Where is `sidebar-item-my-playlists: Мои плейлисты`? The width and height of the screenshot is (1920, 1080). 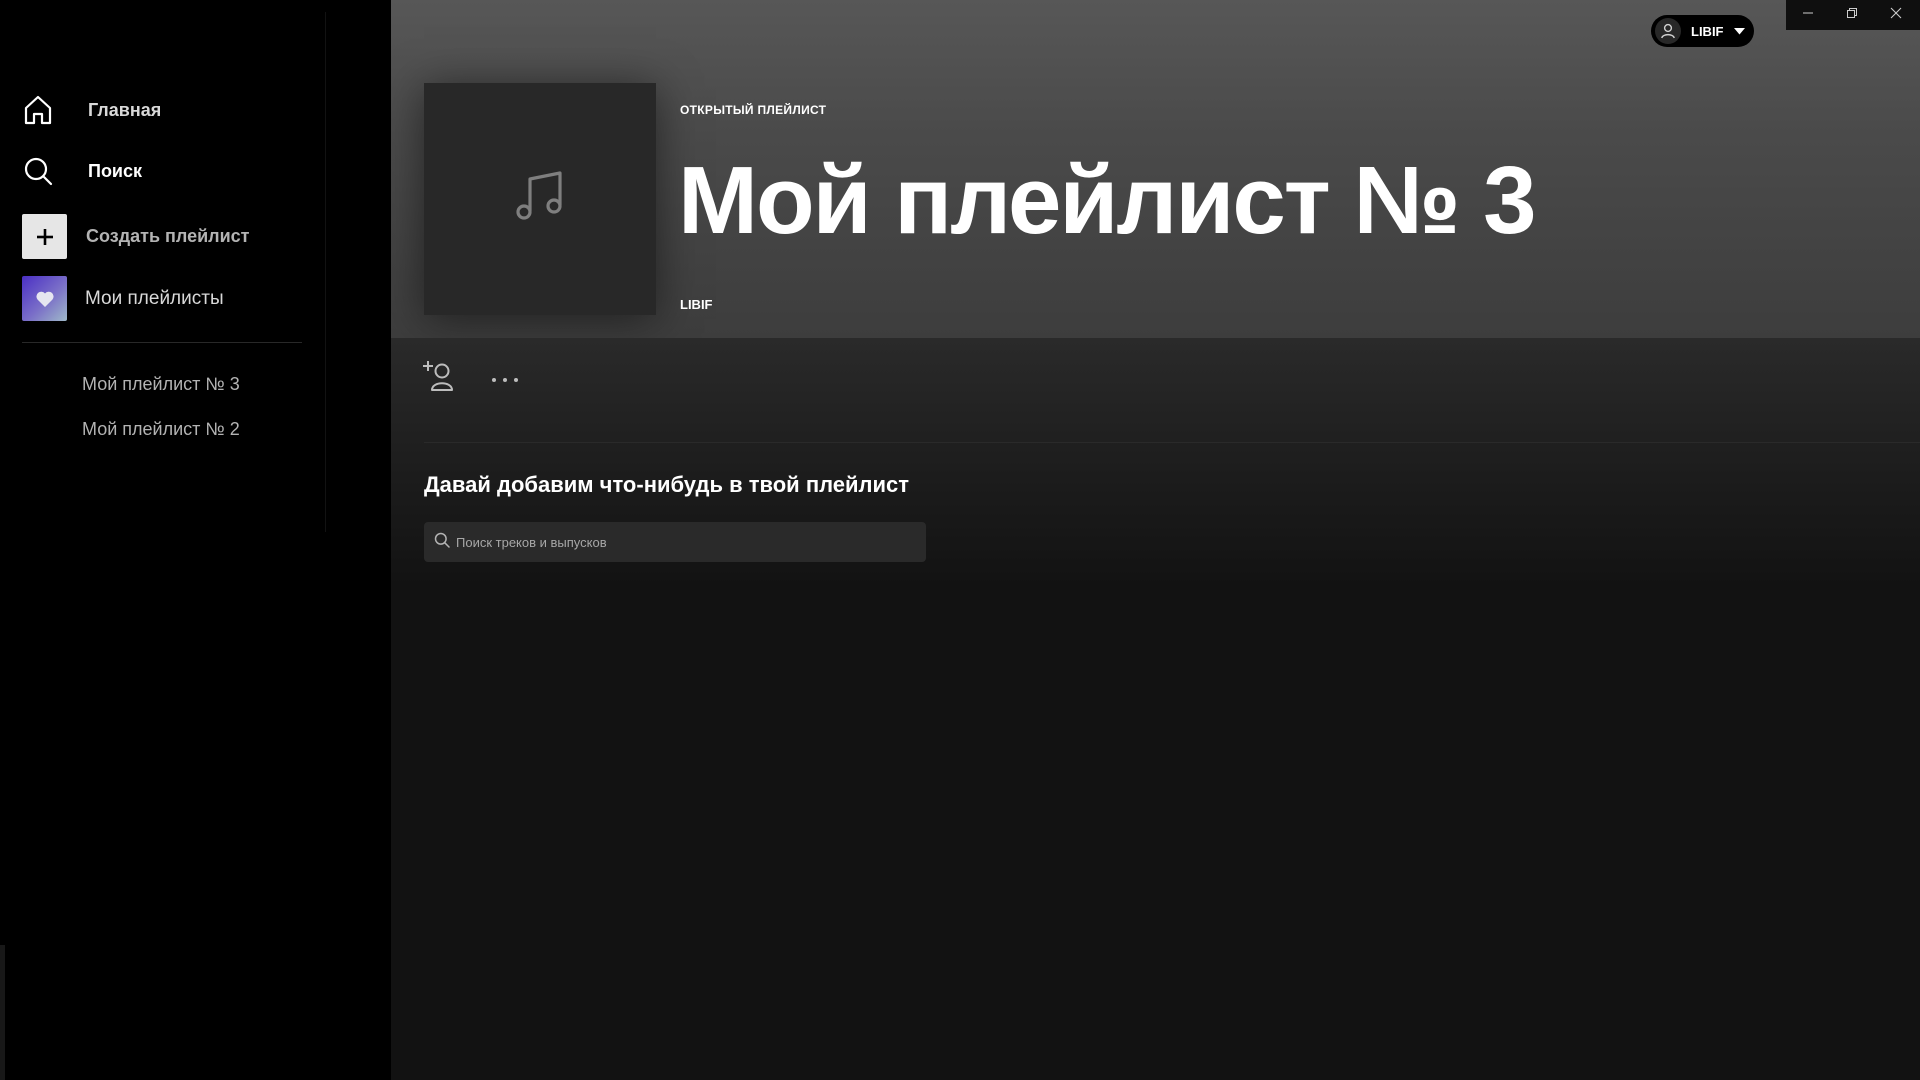 sidebar-item-my-playlists: Мои плейлисты is located at coordinates (123, 298).